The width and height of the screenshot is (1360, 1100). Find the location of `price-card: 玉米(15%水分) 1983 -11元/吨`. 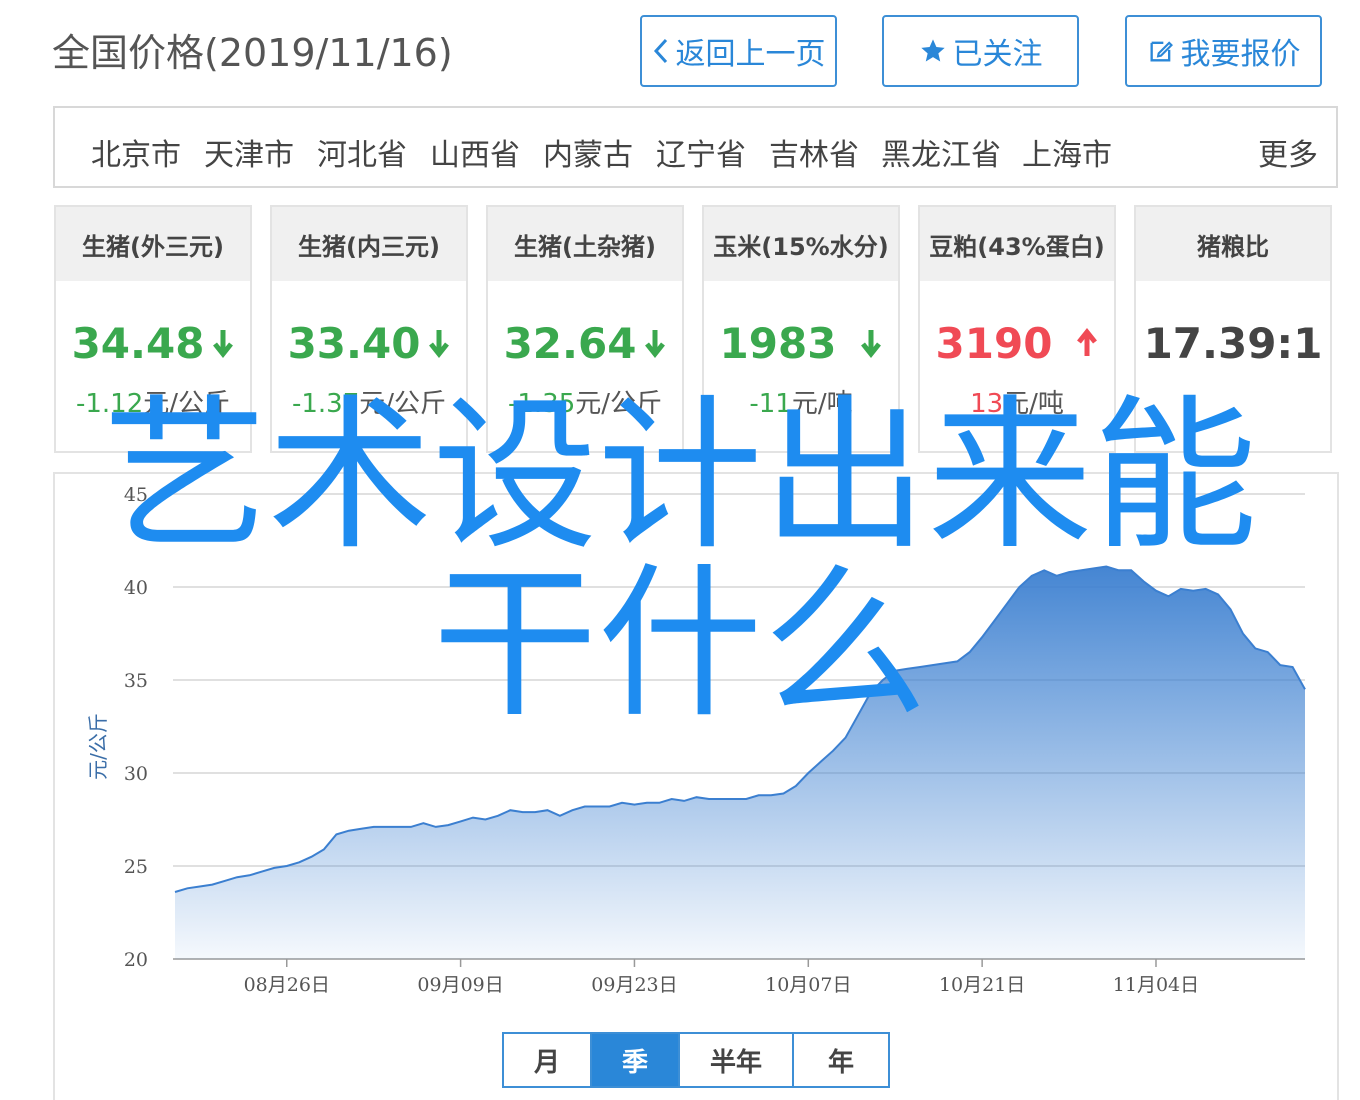

price-card: 玉米(15%水分) 1983 -11元/吨 is located at coordinates (801, 329).